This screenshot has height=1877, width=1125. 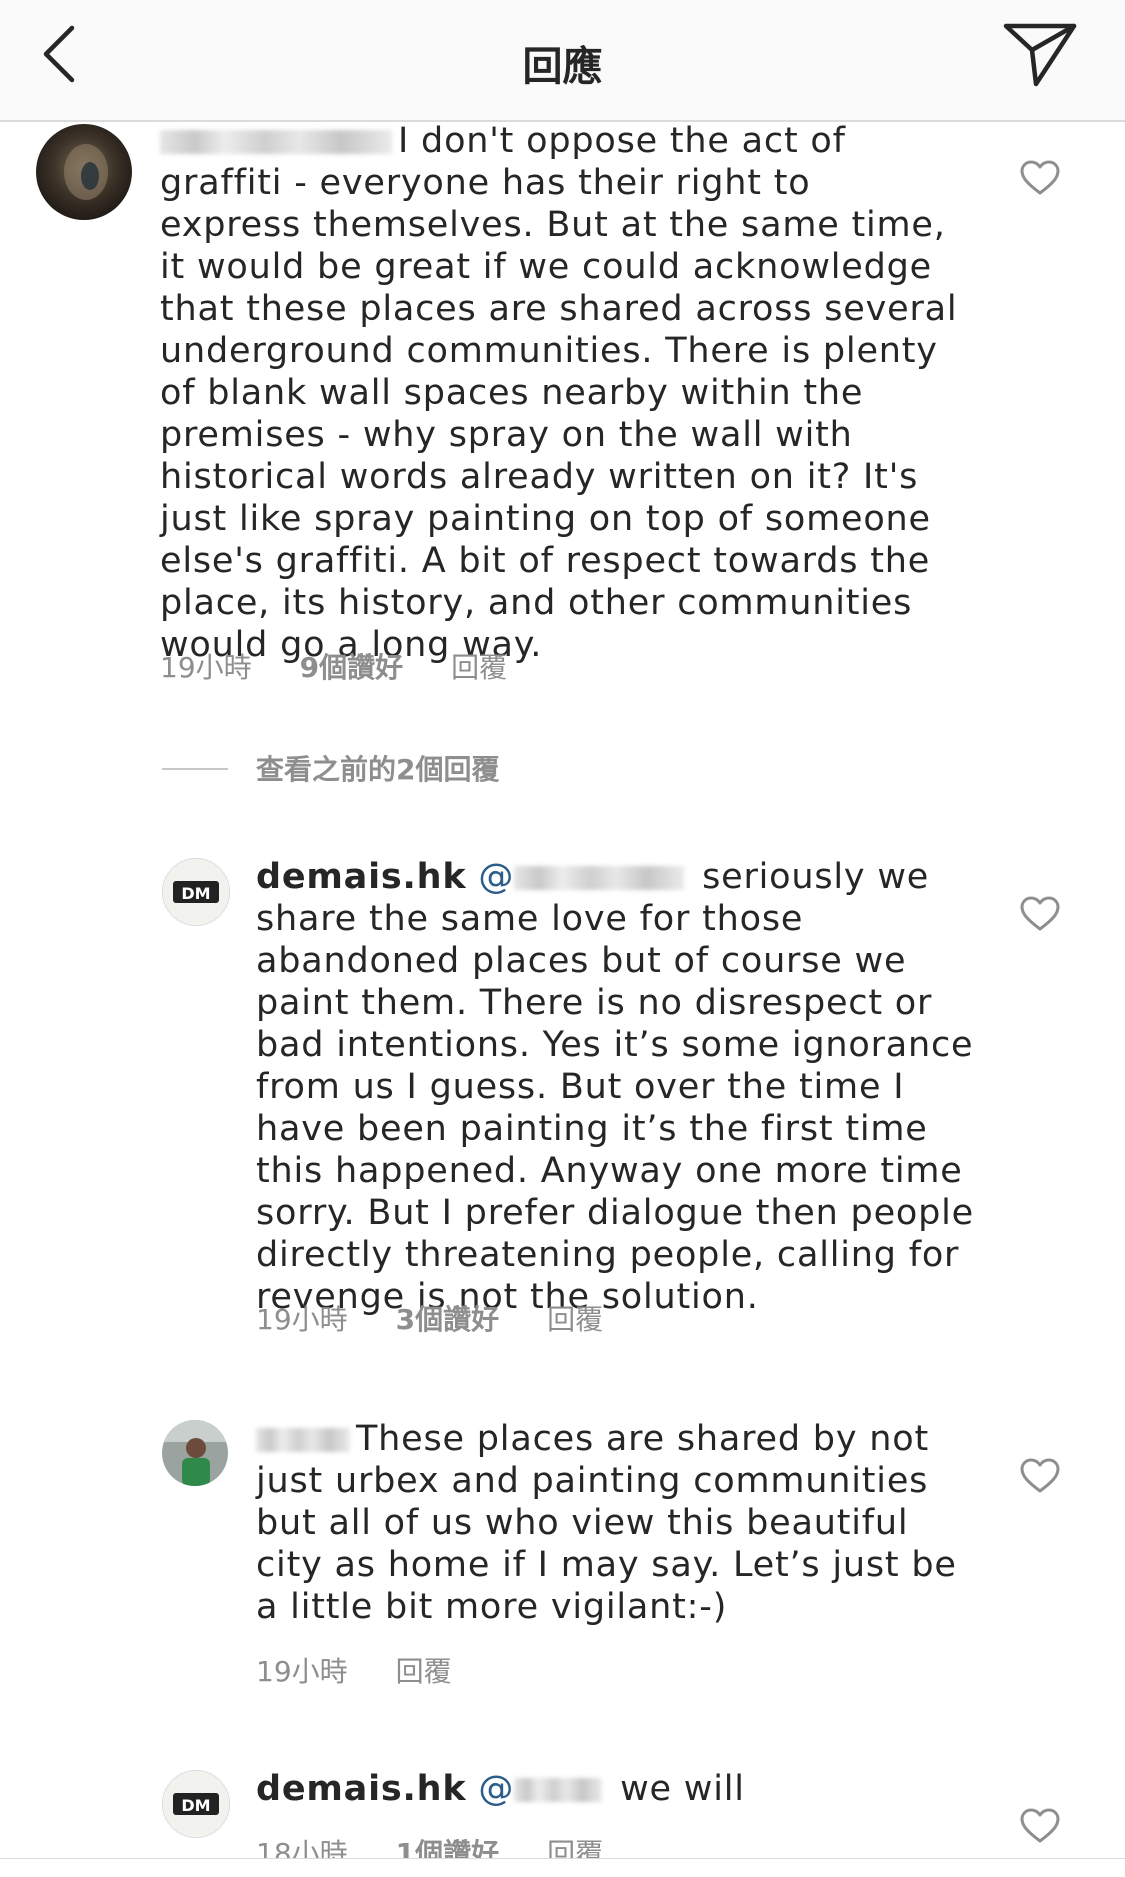 What do you see at coordinates (195, 769) in the screenshot?
I see `divider-line` at bounding box center [195, 769].